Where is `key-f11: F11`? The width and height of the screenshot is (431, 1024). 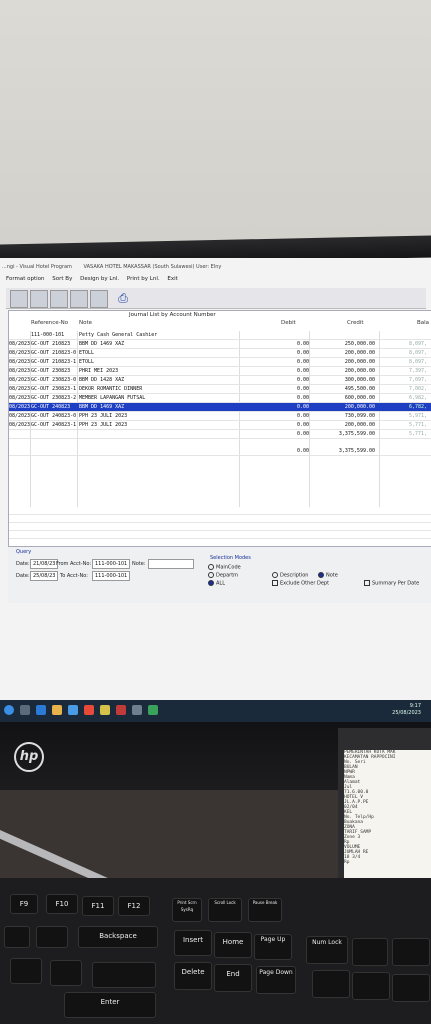
key-f11: F11 is located at coordinates (98, 906).